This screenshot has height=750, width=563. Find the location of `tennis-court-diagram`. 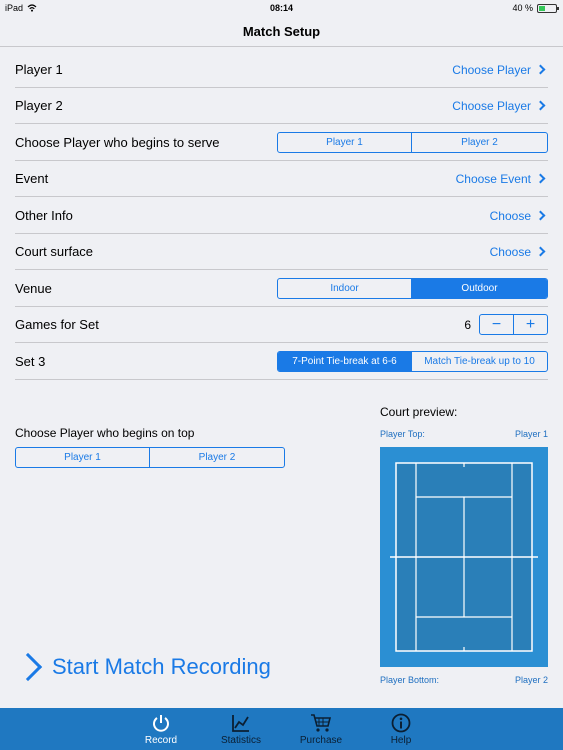

tennis-court-diagram is located at coordinates (464, 557).